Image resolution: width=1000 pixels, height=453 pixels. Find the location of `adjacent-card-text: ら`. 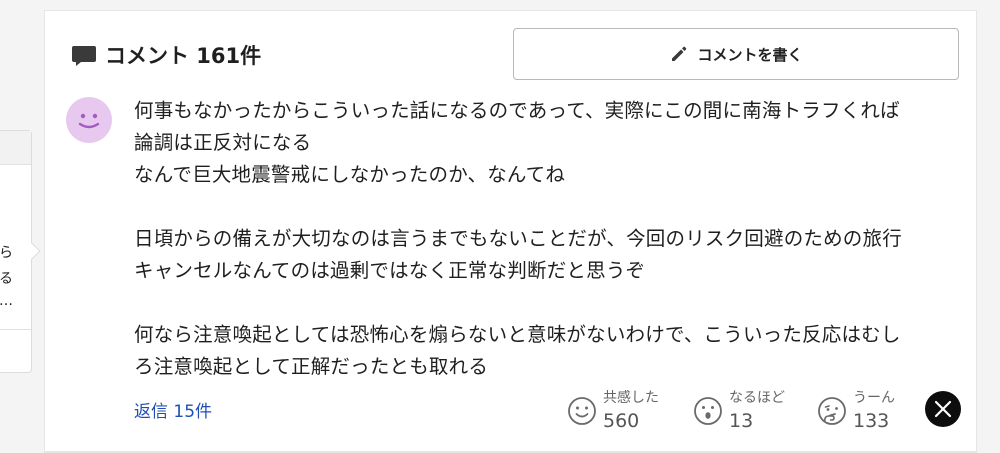

adjacent-card-text: ら is located at coordinates (6, 253).